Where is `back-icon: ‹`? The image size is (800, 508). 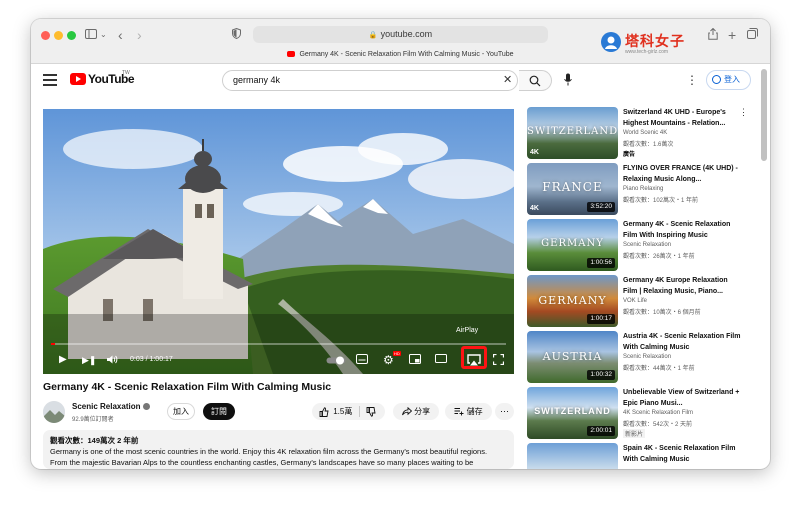 back-icon: ‹ is located at coordinates (120, 35).